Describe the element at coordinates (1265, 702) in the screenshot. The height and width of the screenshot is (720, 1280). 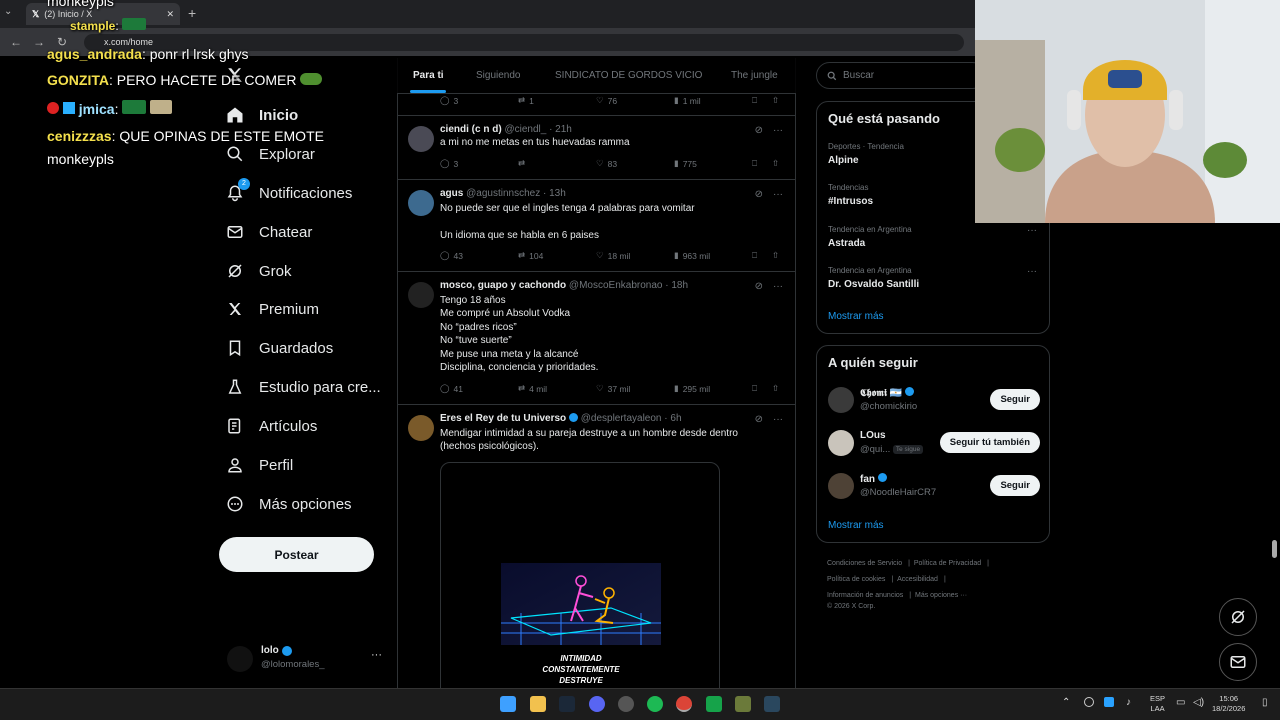
I see `notifications-icon: ▯` at that location.